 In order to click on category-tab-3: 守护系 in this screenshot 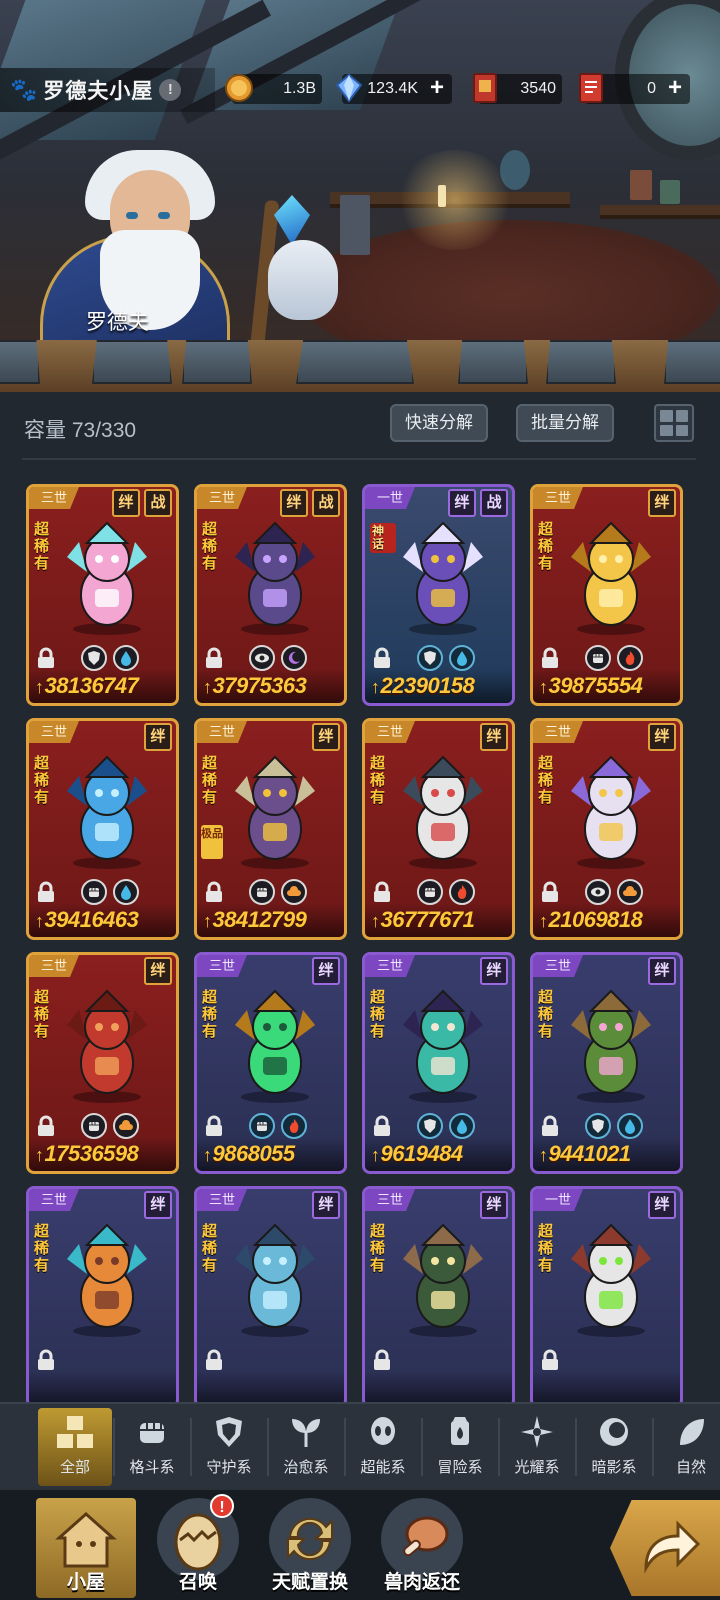, I will do `click(229, 1447)`.